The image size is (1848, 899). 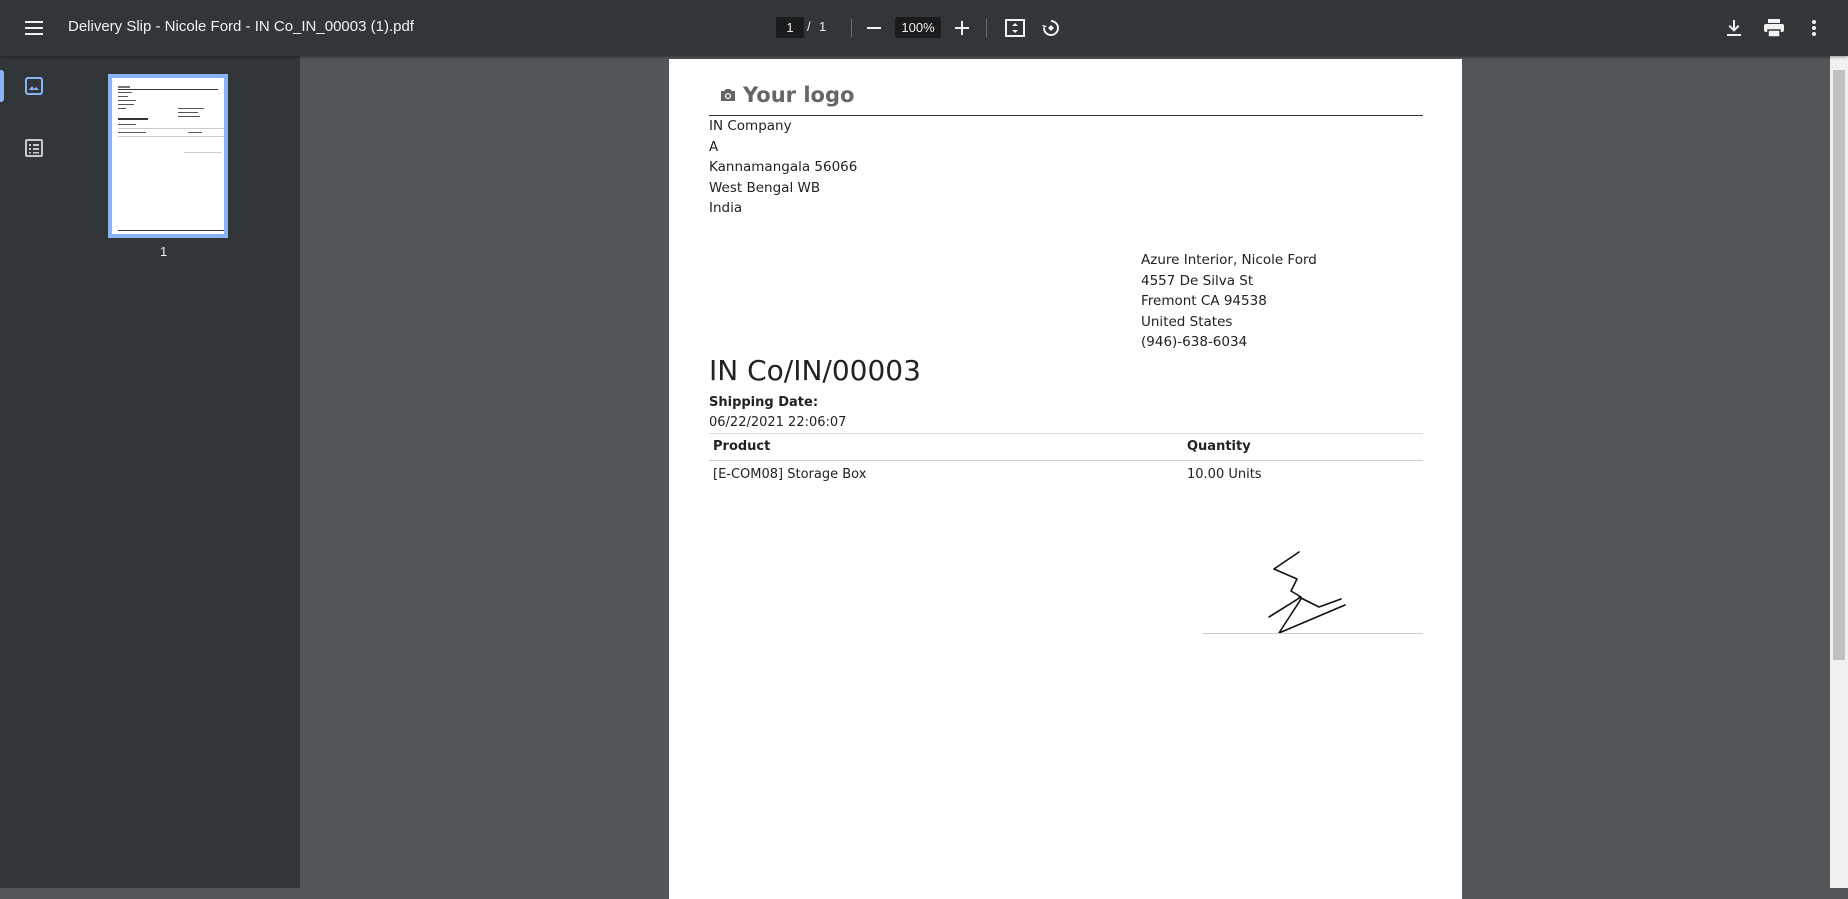 I want to click on table-cell-quantity: 10.00 Units, so click(x=1224, y=474).